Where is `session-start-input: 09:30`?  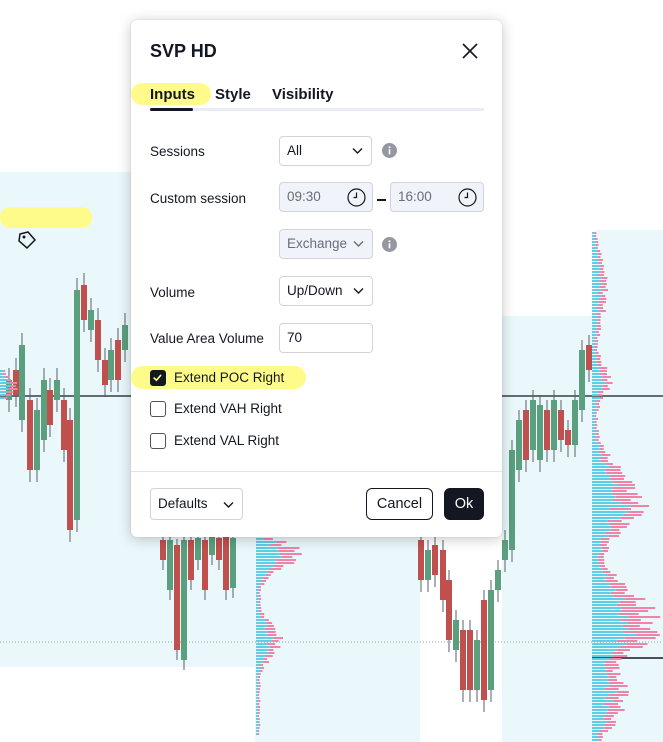 session-start-input: 09:30 is located at coordinates (326, 197).